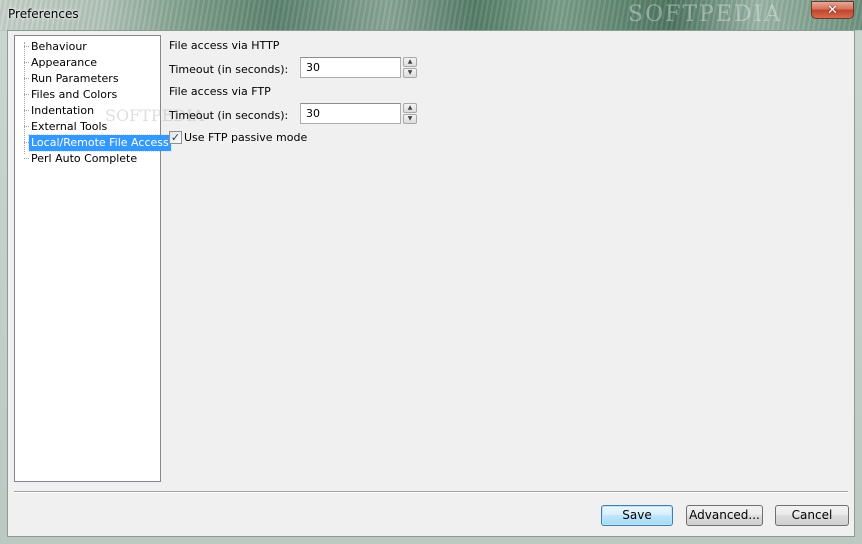 This screenshot has width=862, height=544. I want to click on ftp-timeout-label: Timeout (in seconds):, so click(229, 115).